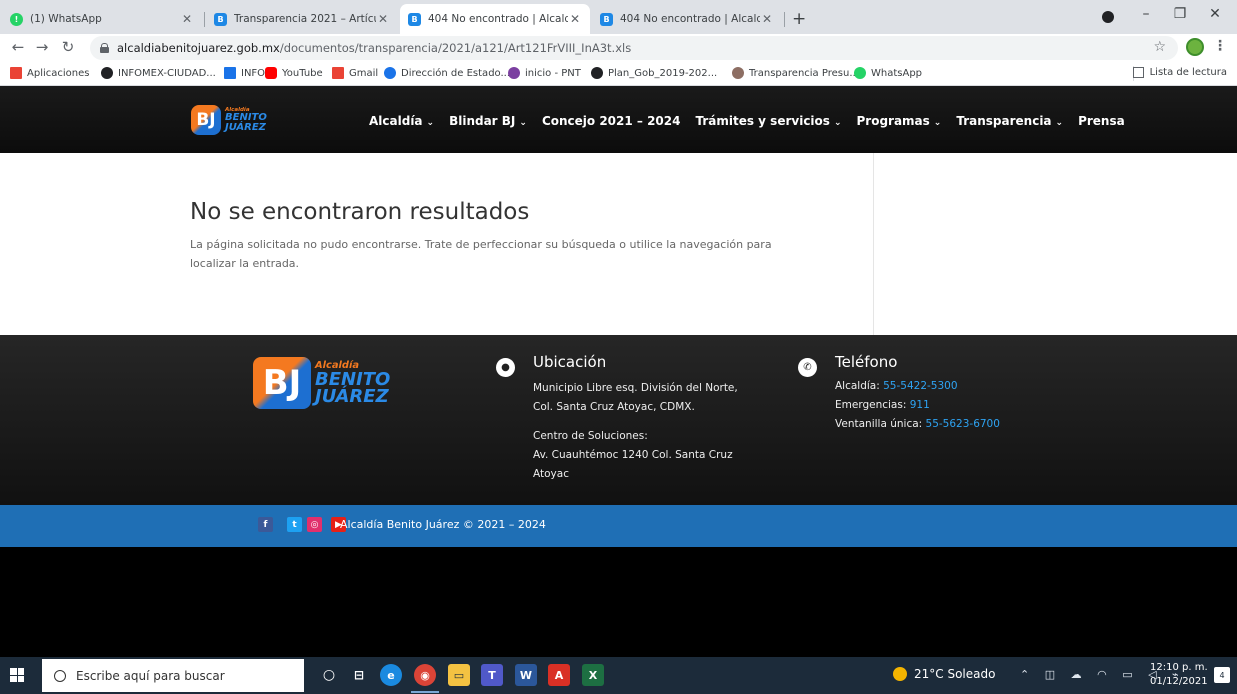 The height and width of the screenshot is (694, 1237). I want to click on back-arrow-icon: ←, so click(18, 47).